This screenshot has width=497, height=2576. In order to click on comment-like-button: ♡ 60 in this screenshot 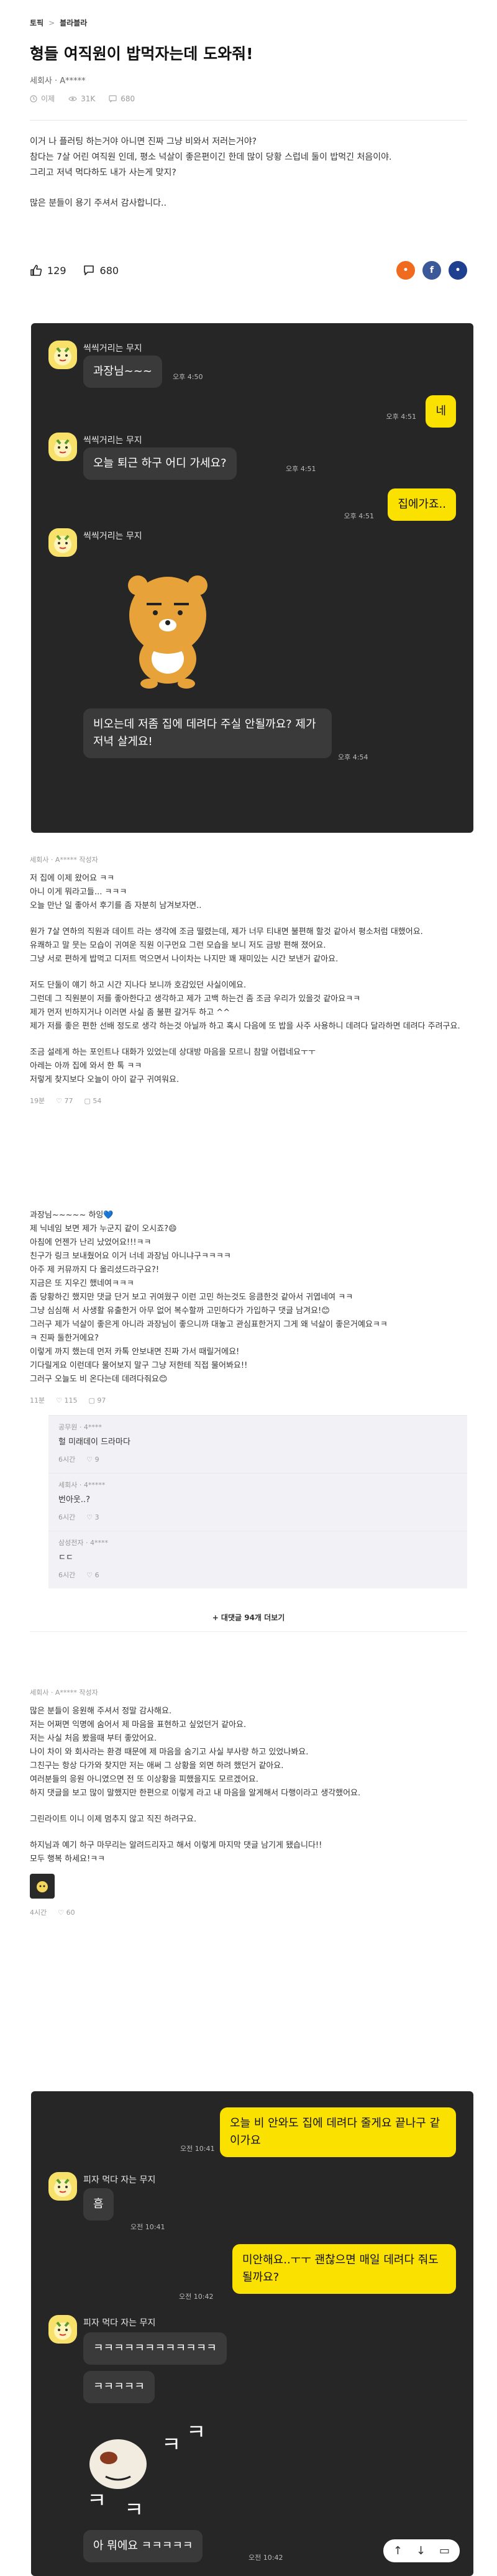, I will do `click(66, 1913)`.